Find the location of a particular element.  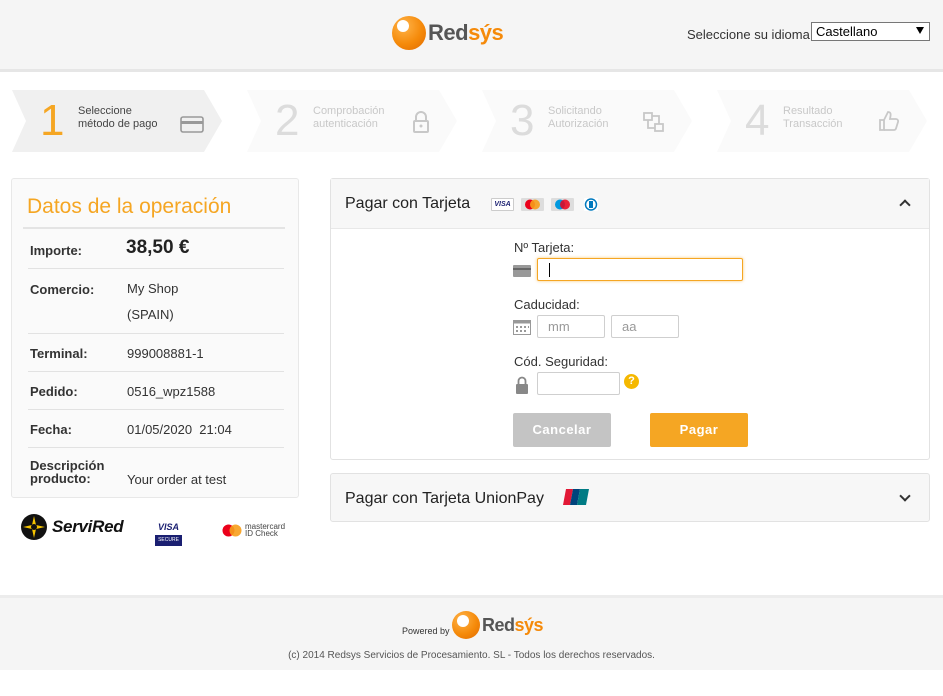

redsys-logo: Redsýs is located at coordinates (448, 33).